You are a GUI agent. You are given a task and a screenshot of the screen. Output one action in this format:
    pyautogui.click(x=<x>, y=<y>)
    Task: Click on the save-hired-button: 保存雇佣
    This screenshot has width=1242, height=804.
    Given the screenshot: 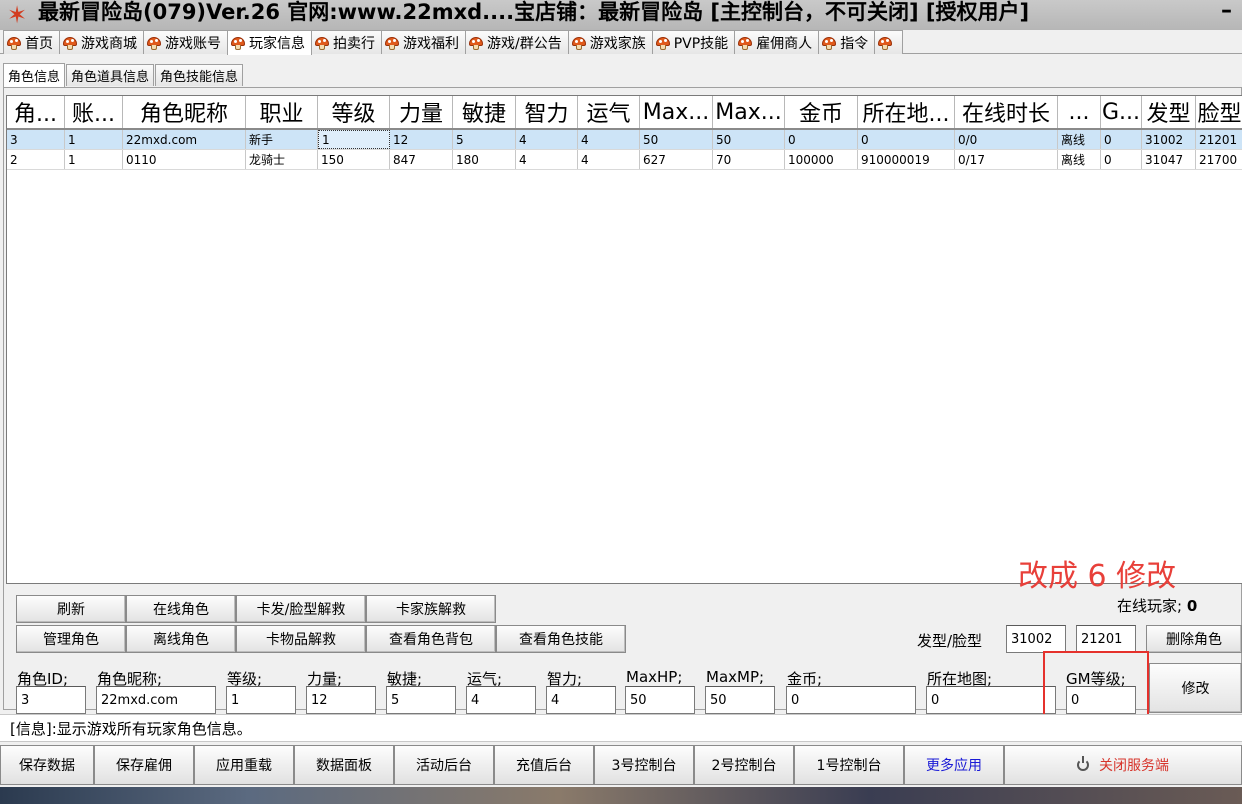 What is the action you would take?
    pyautogui.click(x=144, y=765)
    